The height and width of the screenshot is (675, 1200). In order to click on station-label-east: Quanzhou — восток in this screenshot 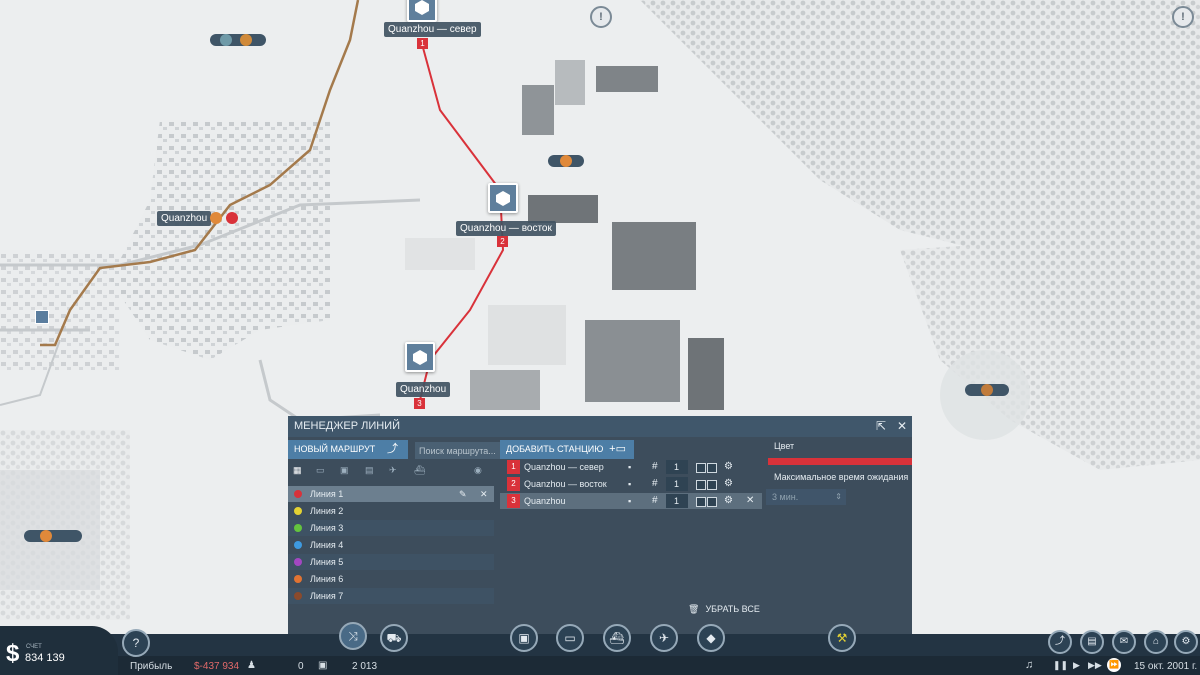, I will do `click(506, 228)`.